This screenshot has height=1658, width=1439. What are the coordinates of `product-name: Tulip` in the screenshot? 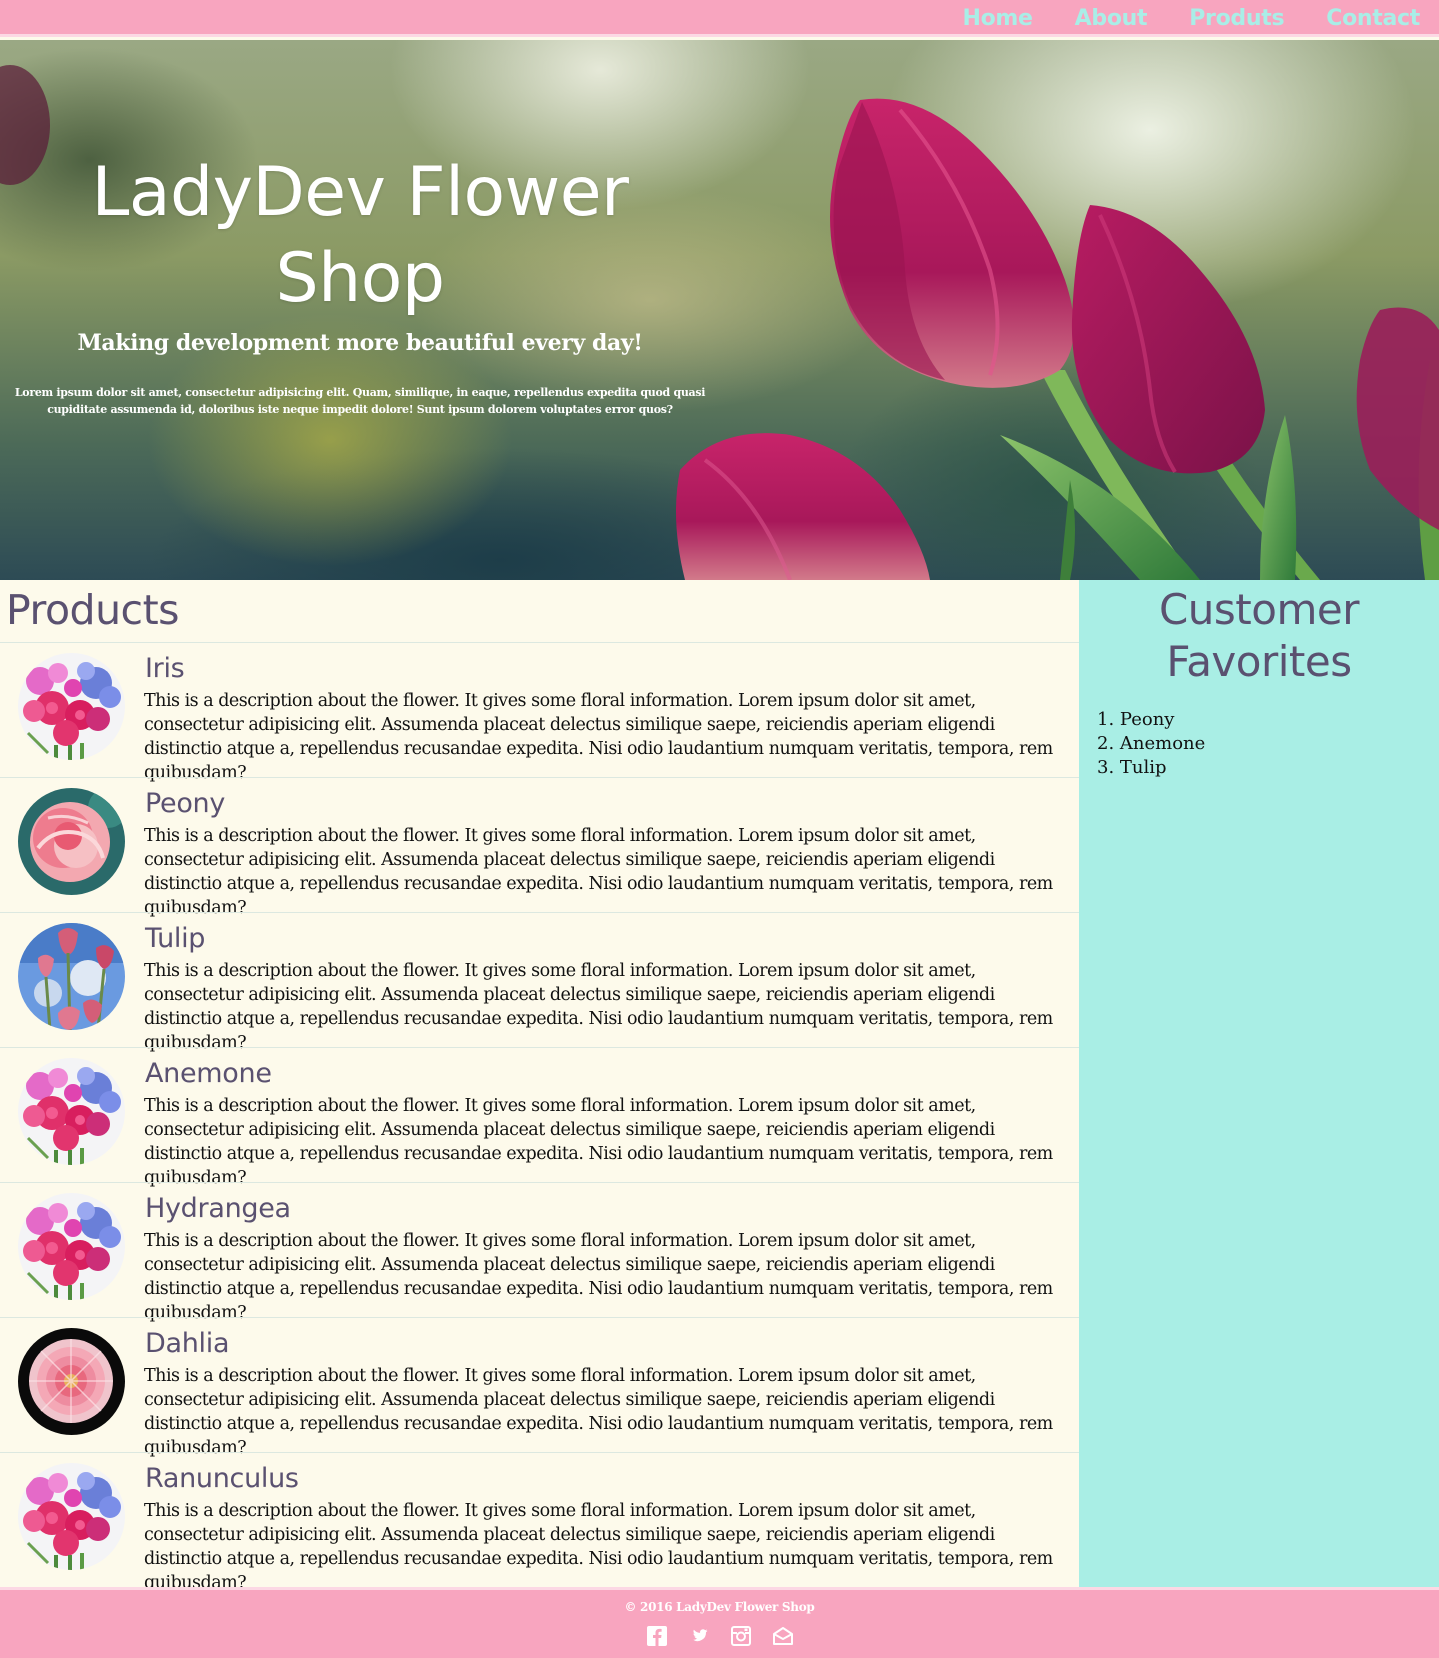 It's located at (175, 938).